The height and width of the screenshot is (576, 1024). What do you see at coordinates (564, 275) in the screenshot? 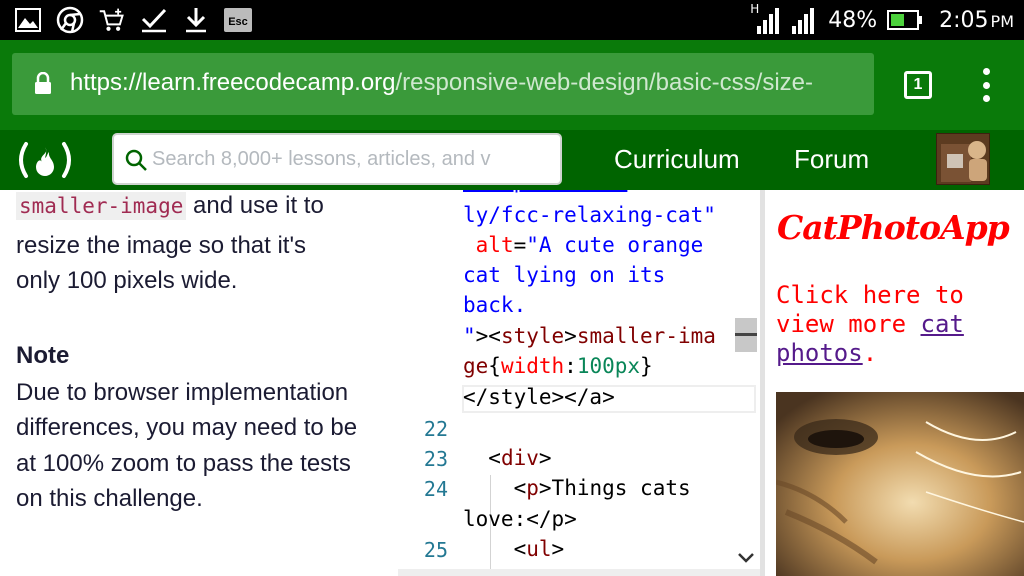
I see `code-line: cat lying on its` at bounding box center [564, 275].